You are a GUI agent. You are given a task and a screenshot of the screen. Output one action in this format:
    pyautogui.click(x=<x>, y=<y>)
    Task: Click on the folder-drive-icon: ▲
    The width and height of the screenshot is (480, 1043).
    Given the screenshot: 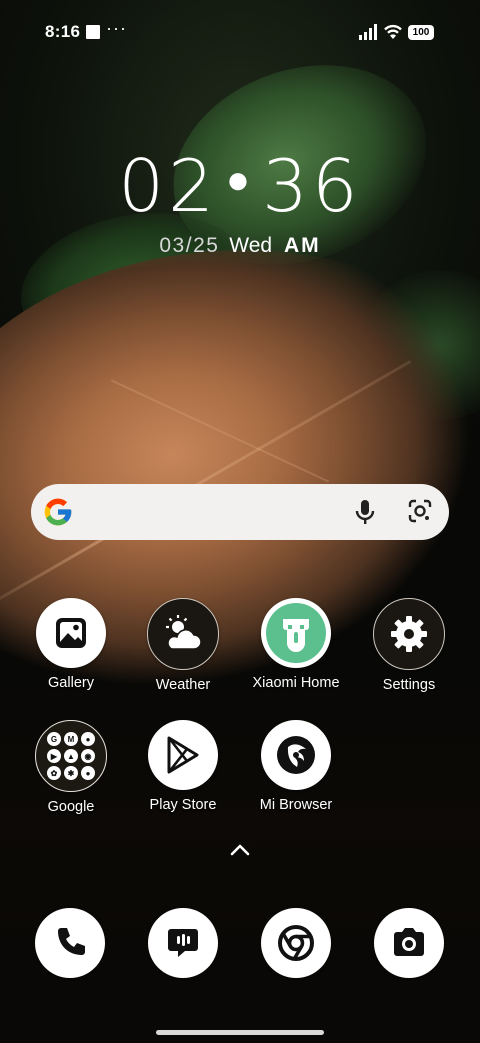 What is the action you would take?
    pyautogui.click(x=71, y=756)
    